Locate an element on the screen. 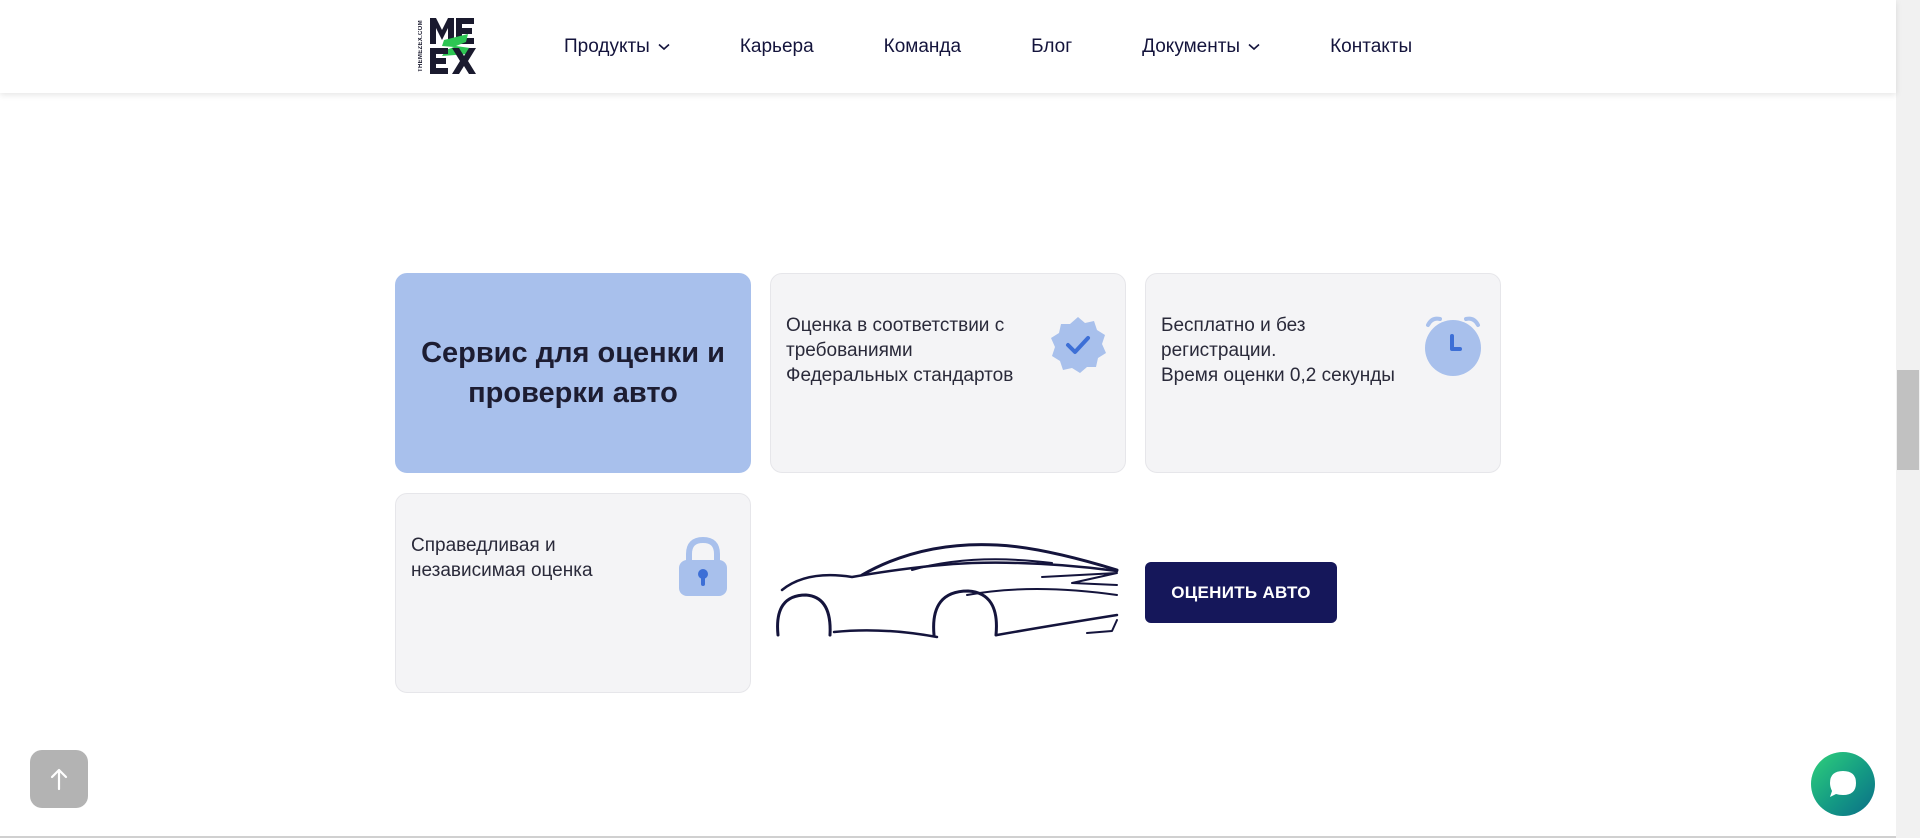  nav-item-label: Документы is located at coordinates (1191, 46).